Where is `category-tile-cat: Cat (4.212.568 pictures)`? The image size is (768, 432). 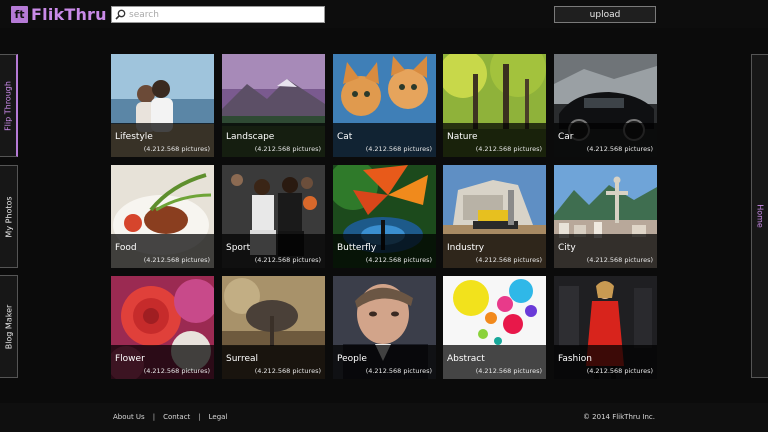 category-tile-cat: Cat (4.212.568 pictures) is located at coordinates (384, 105).